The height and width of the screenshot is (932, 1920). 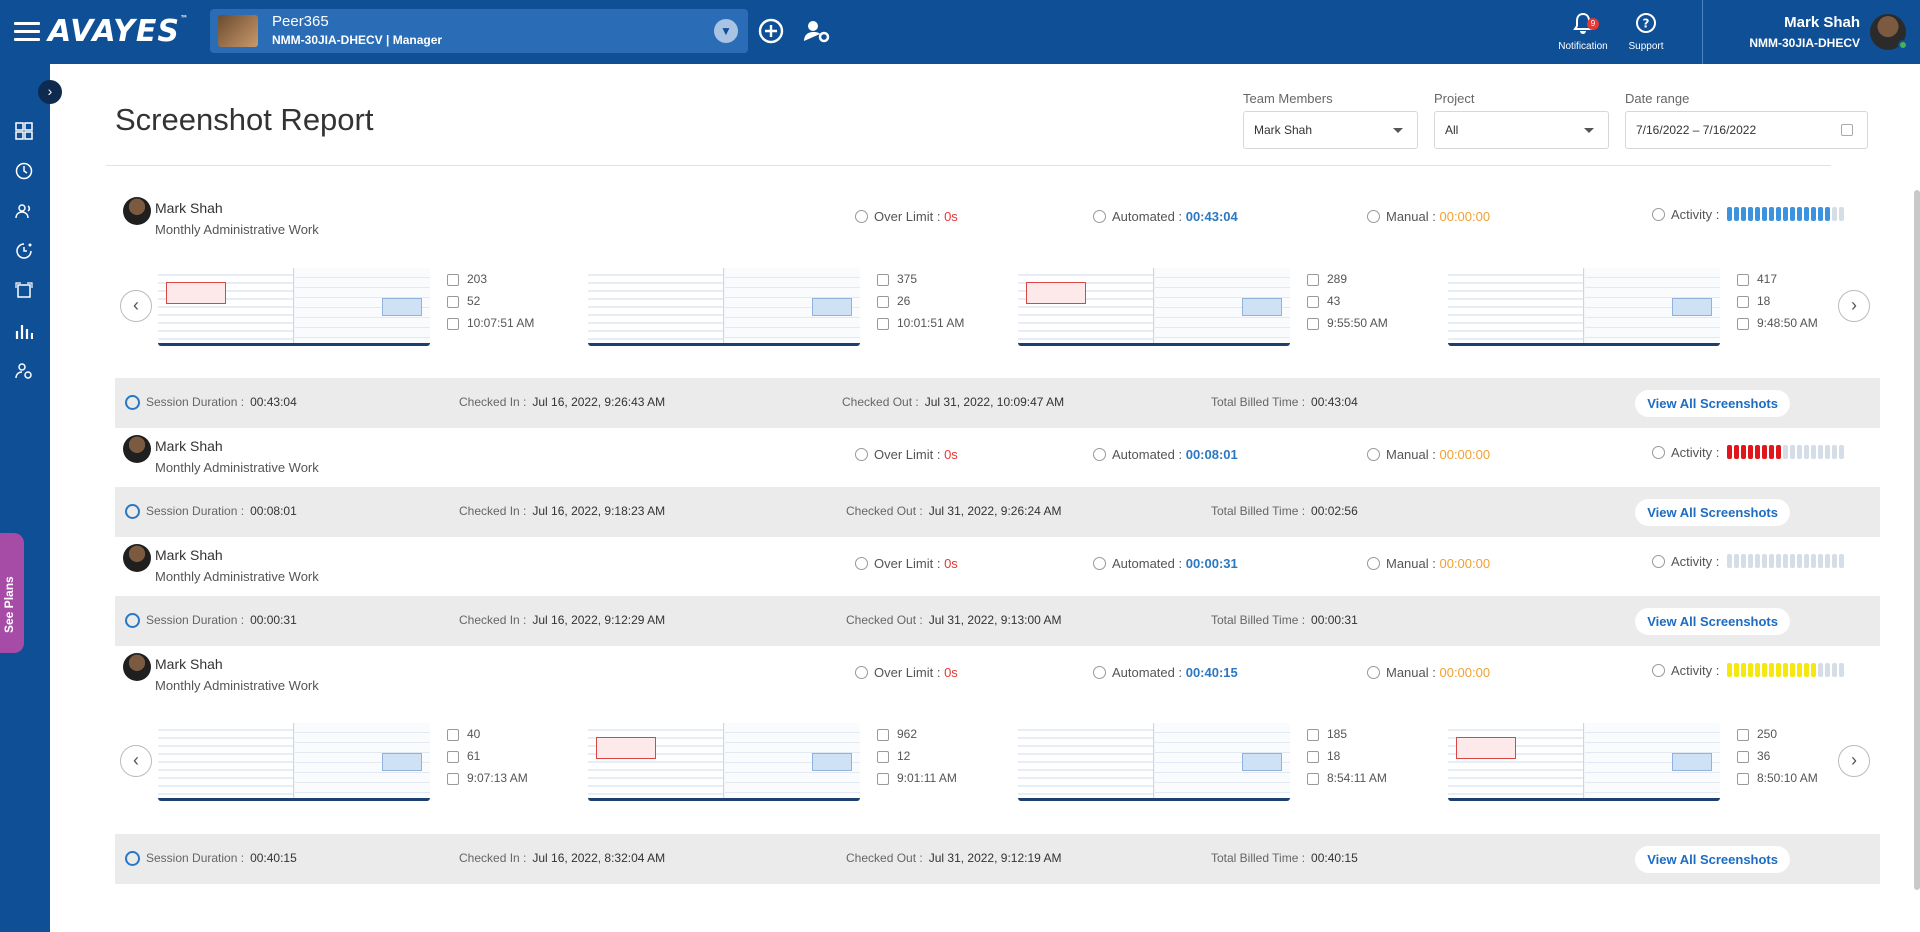 What do you see at coordinates (1696, 130) in the screenshot?
I see `date-range-value: 7/16/2022 – 7/16/2022` at bounding box center [1696, 130].